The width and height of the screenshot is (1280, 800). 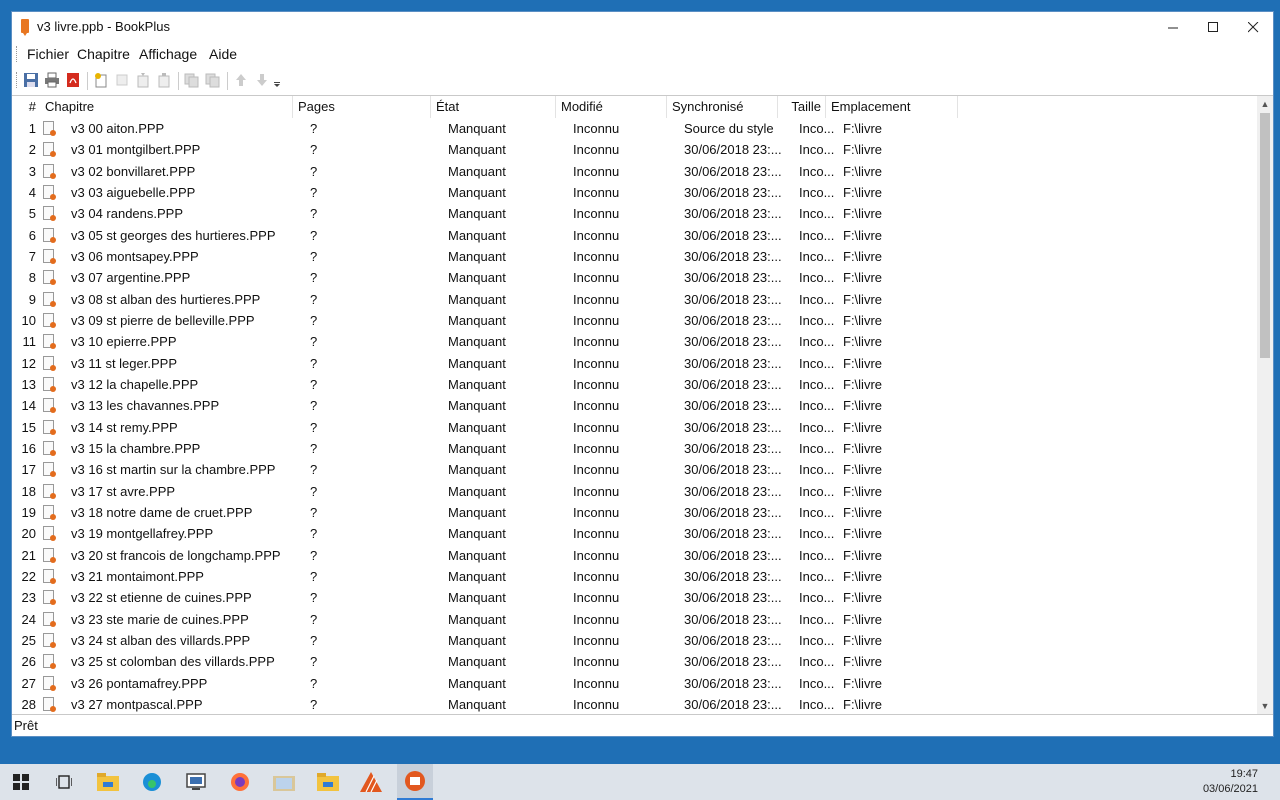 What do you see at coordinates (164, 80) in the screenshot?
I see `export-button` at bounding box center [164, 80].